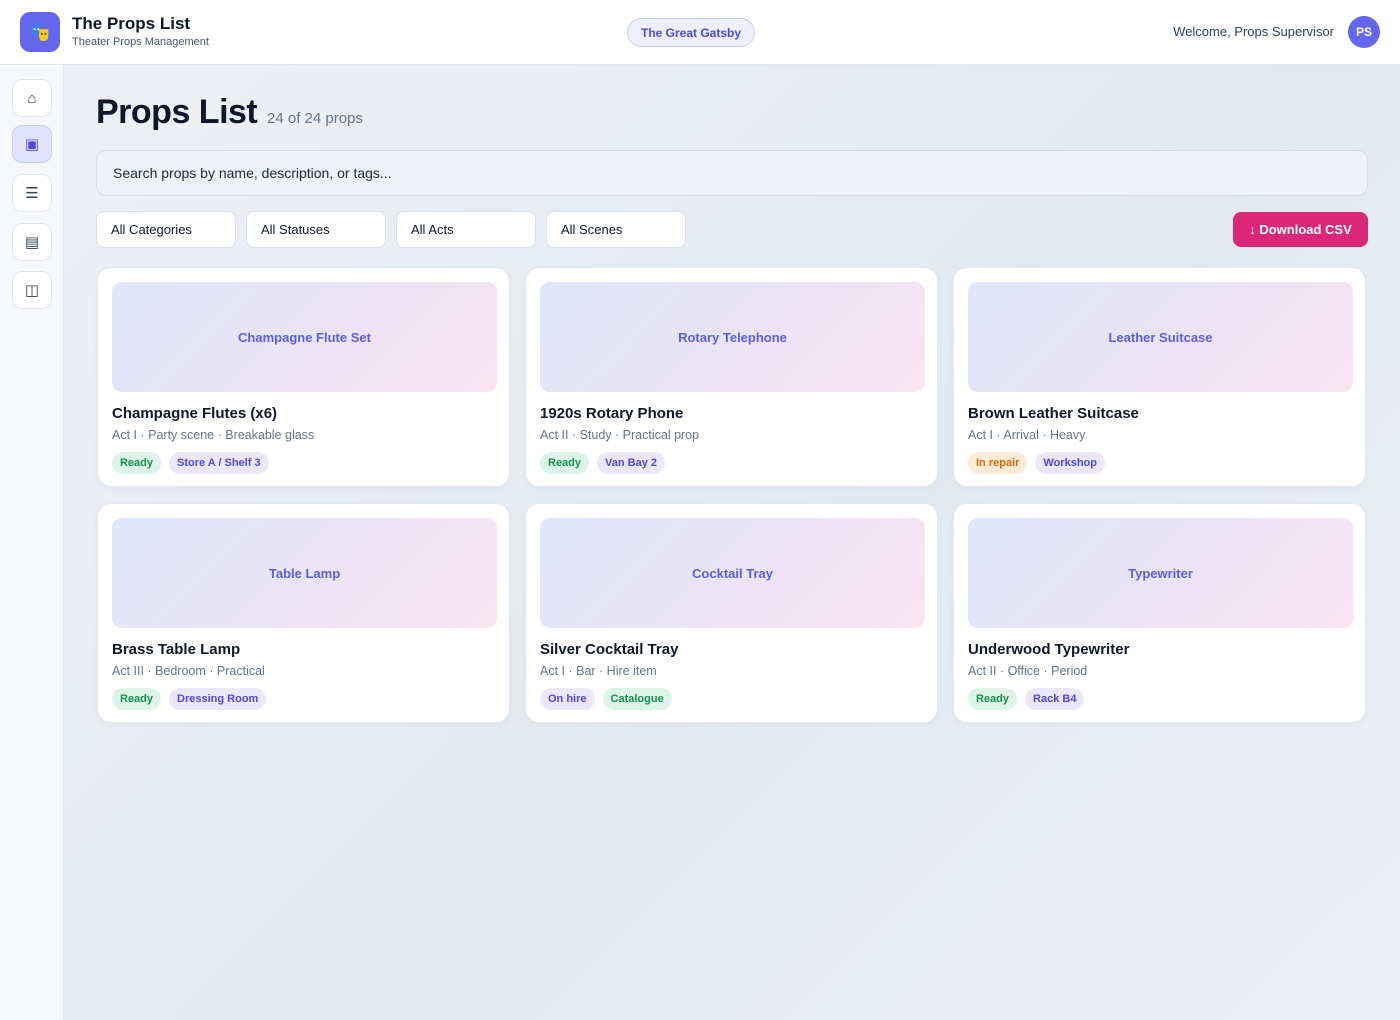 Image resolution: width=1400 pixels, height=1020 pixels. Describe the element at coordinates (1028, 671) in the screenshot. I see `prop-meta: Act II · Office · Period` at that location.